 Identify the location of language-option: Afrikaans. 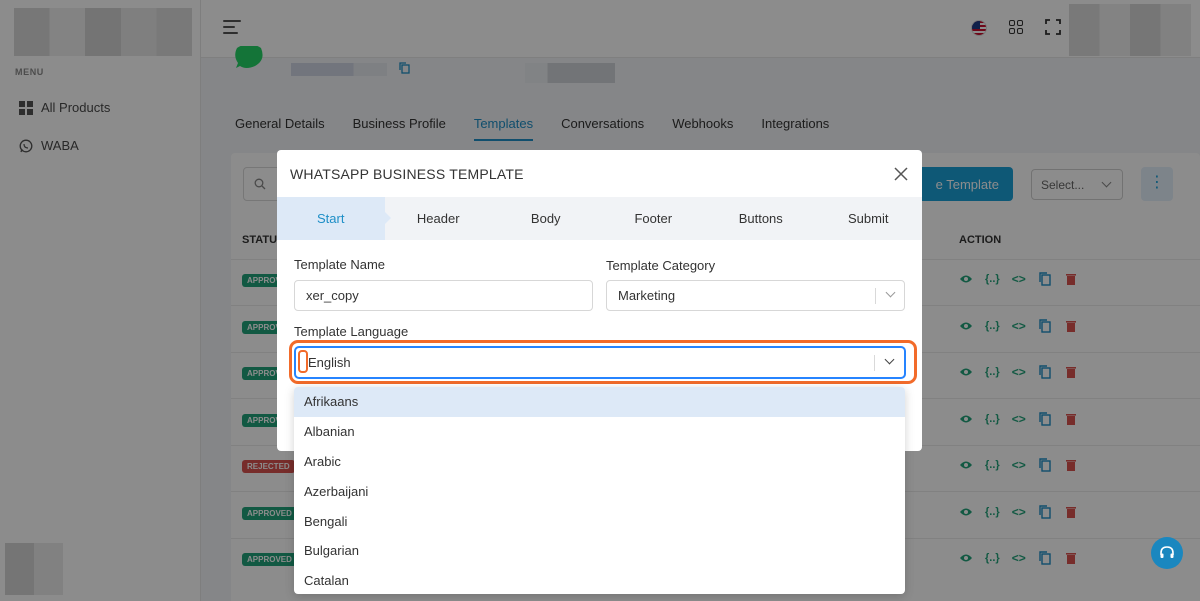
(599, 402).